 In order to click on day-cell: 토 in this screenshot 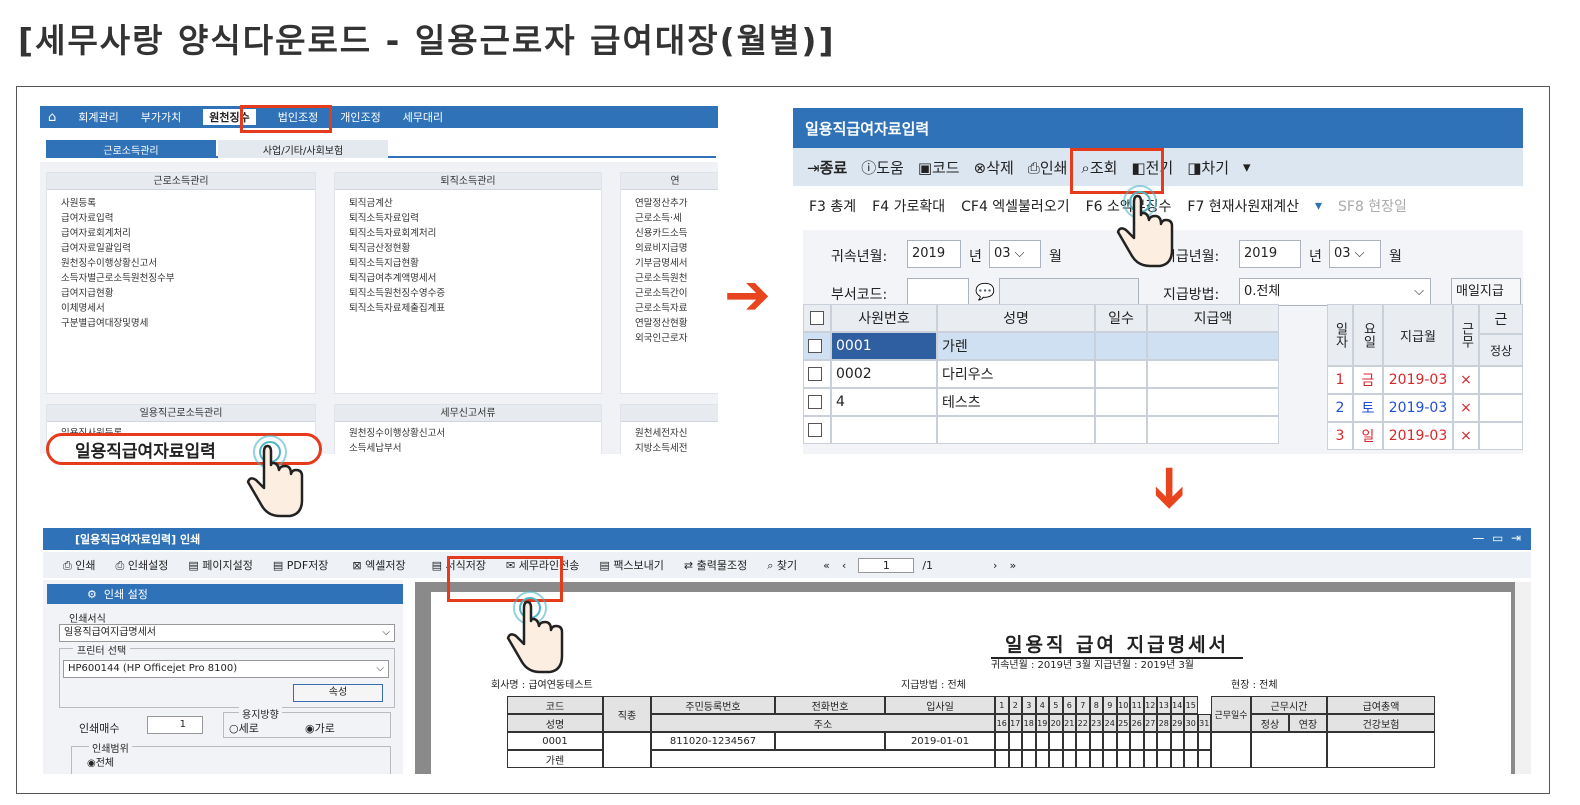, I will do `click(1368, 408)`.